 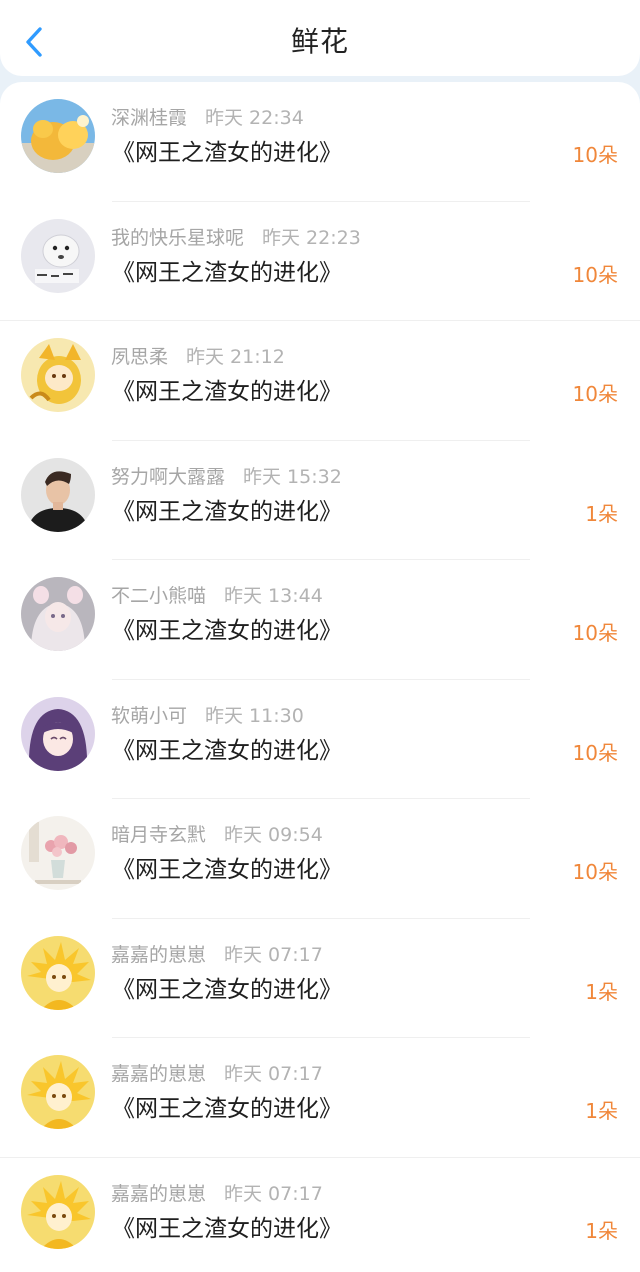 I want to click on top-bar: 鲜花, so click(x=320, y=38).